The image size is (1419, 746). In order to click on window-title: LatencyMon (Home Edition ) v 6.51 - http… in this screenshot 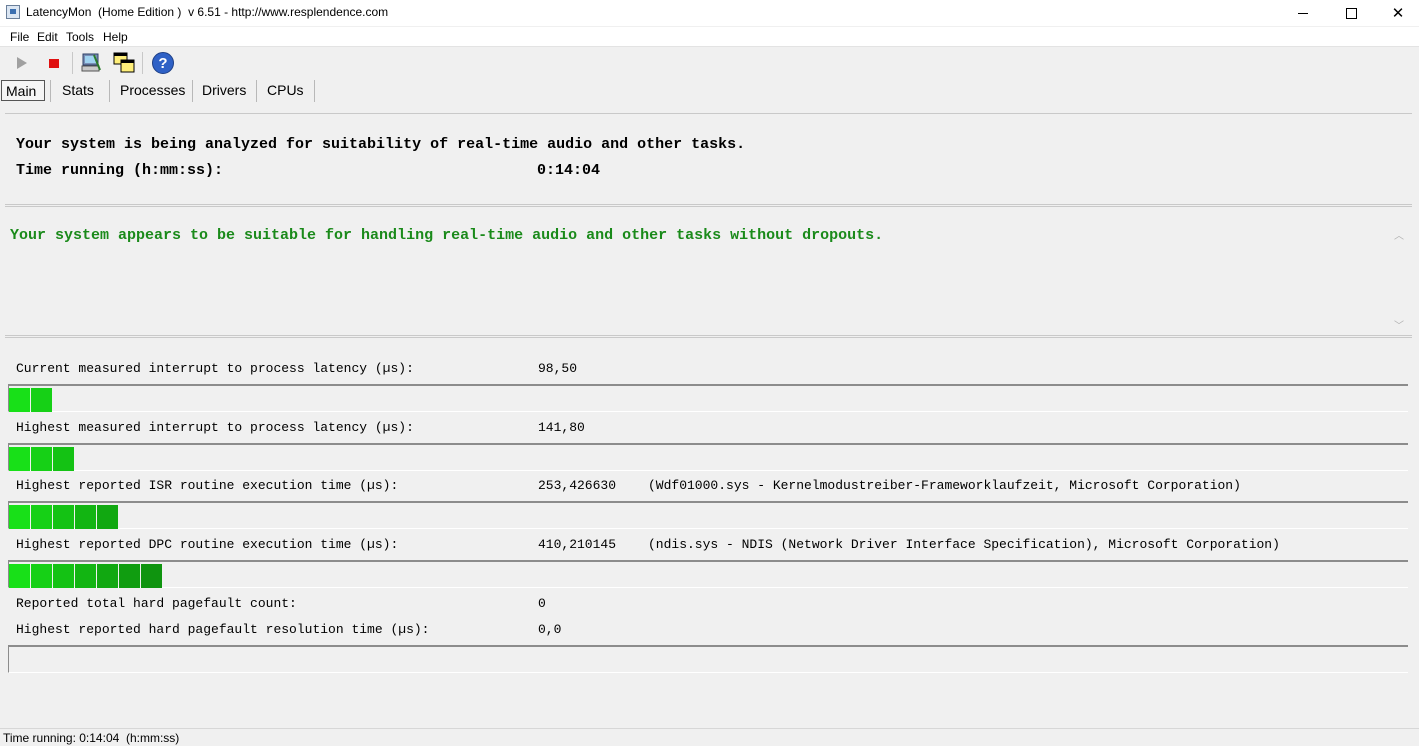, I will do `click(207, 12)`.